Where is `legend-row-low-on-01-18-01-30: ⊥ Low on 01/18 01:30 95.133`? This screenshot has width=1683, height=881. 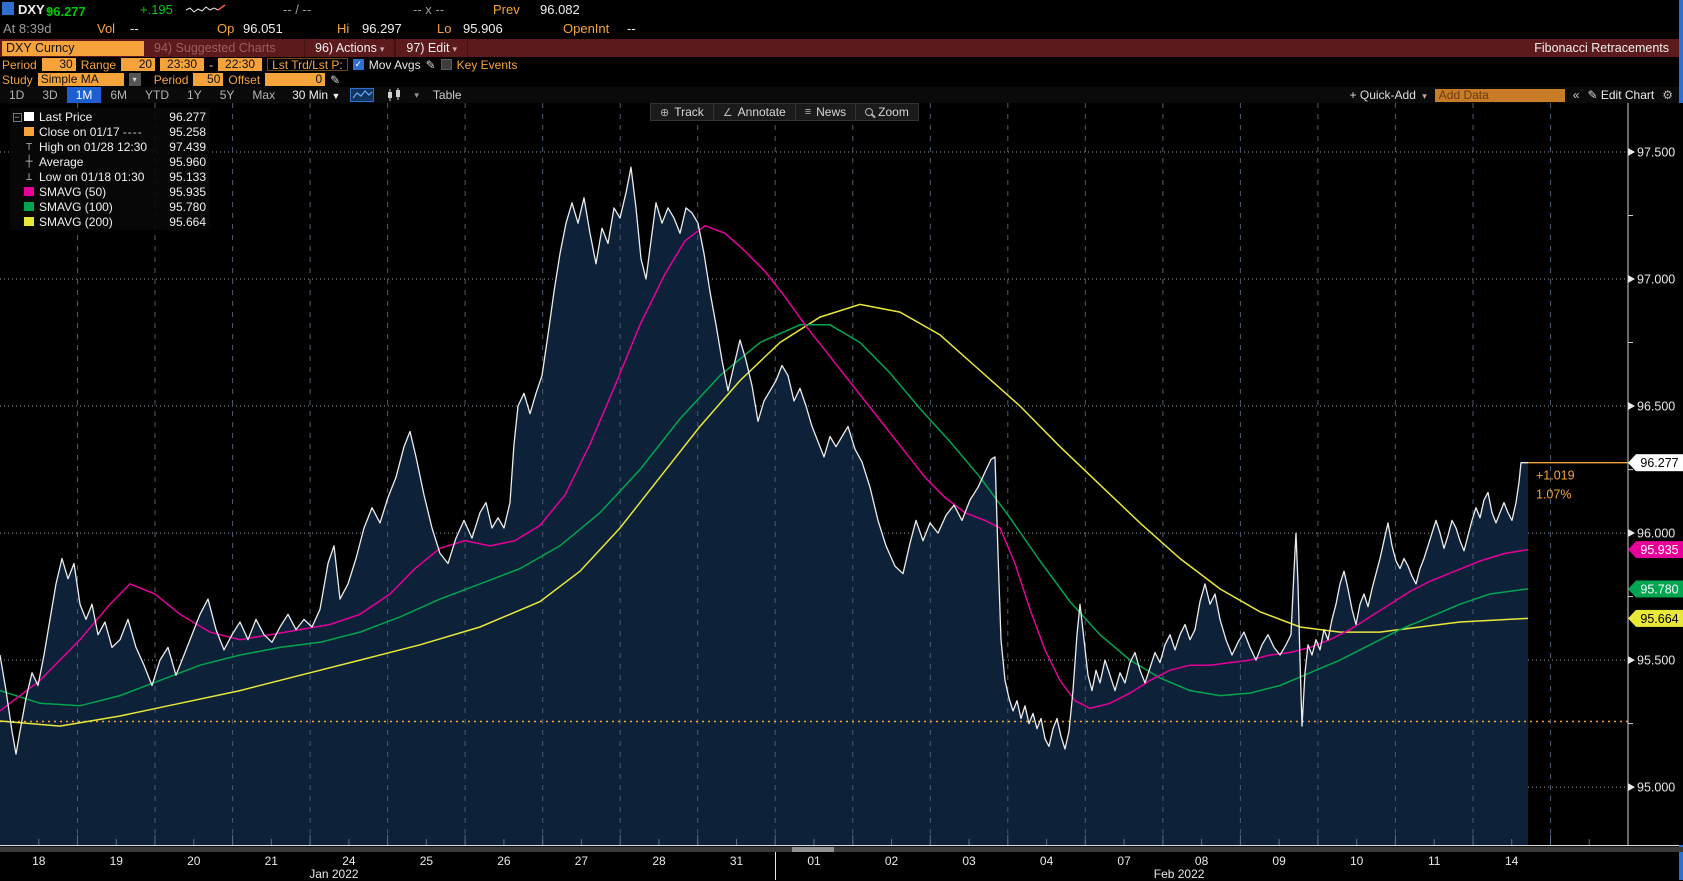
legend-row-low-on-01-18-01-30: ⊥ Low on 01/18 01:30 95.133 is located at coordinates (110, 176).